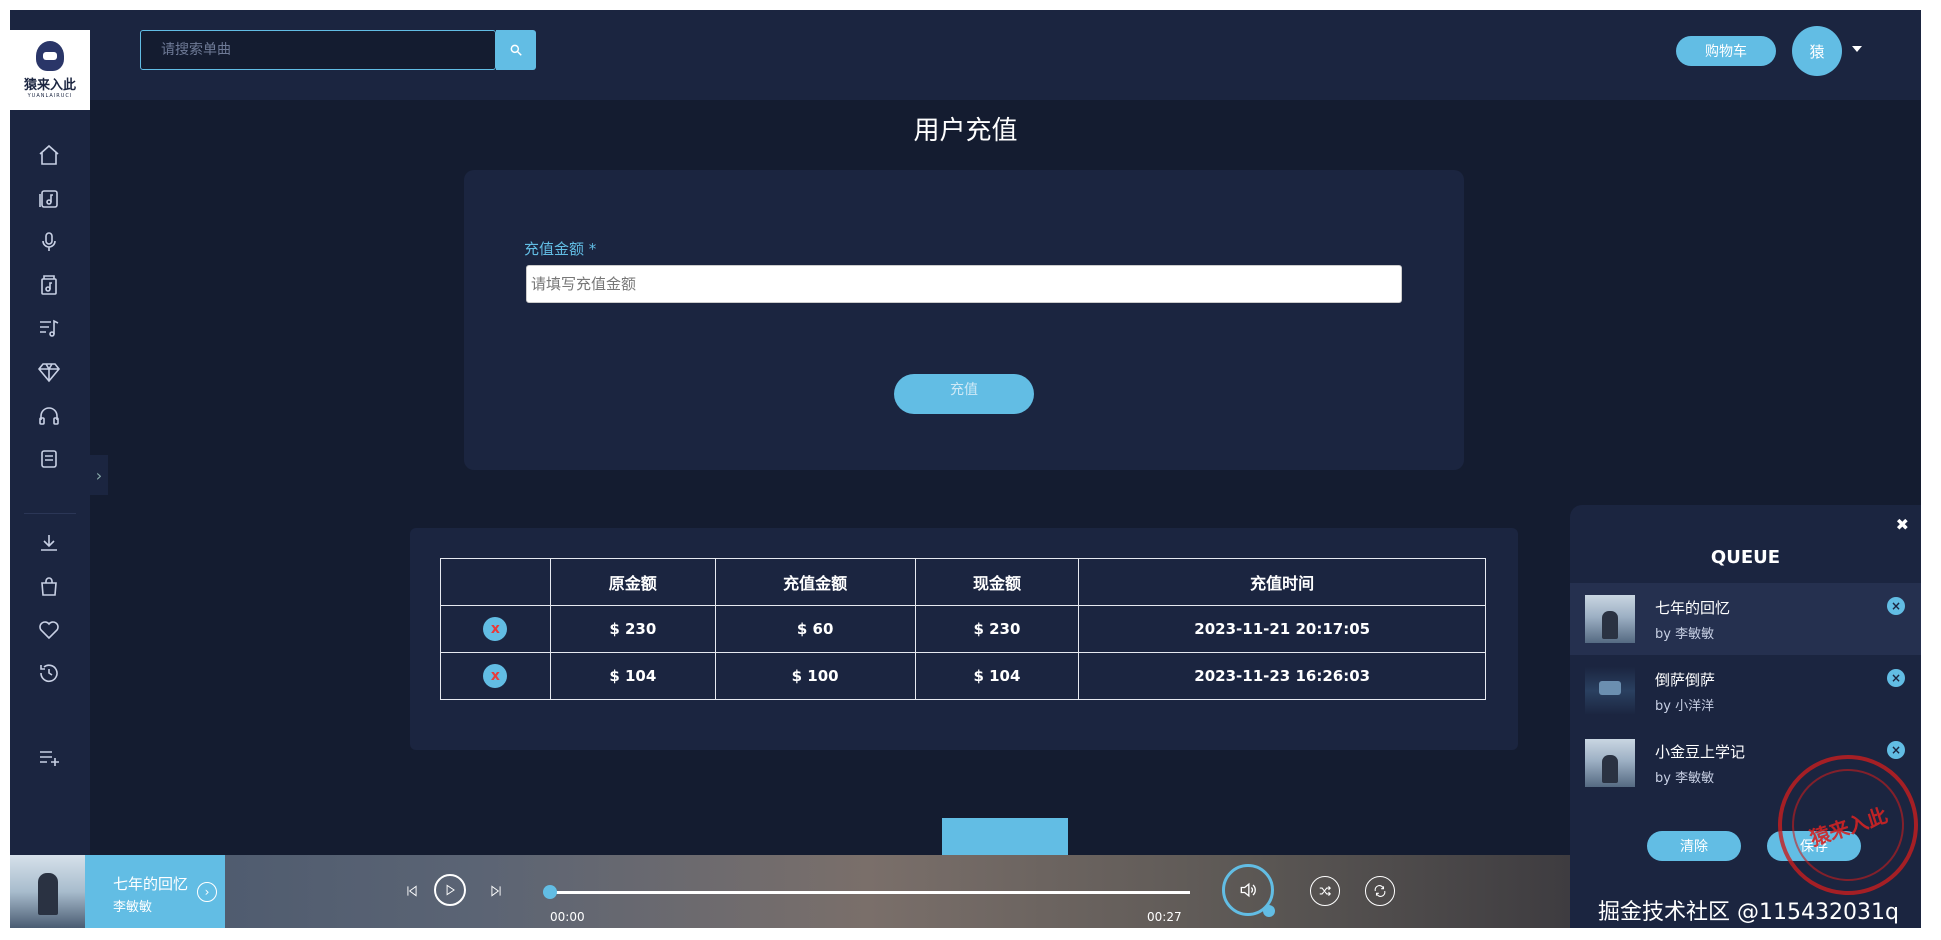  I want to click on footer-badge, so click(1005, 838).